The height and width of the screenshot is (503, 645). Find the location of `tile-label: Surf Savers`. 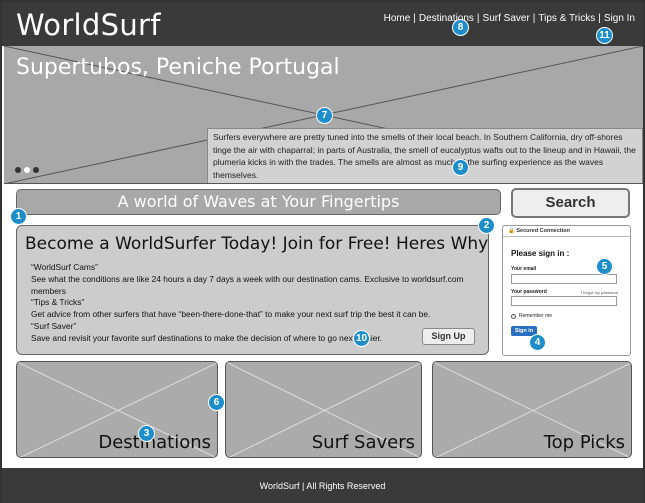

tile-label: Surf Savers is located at coordinates (363, 442).